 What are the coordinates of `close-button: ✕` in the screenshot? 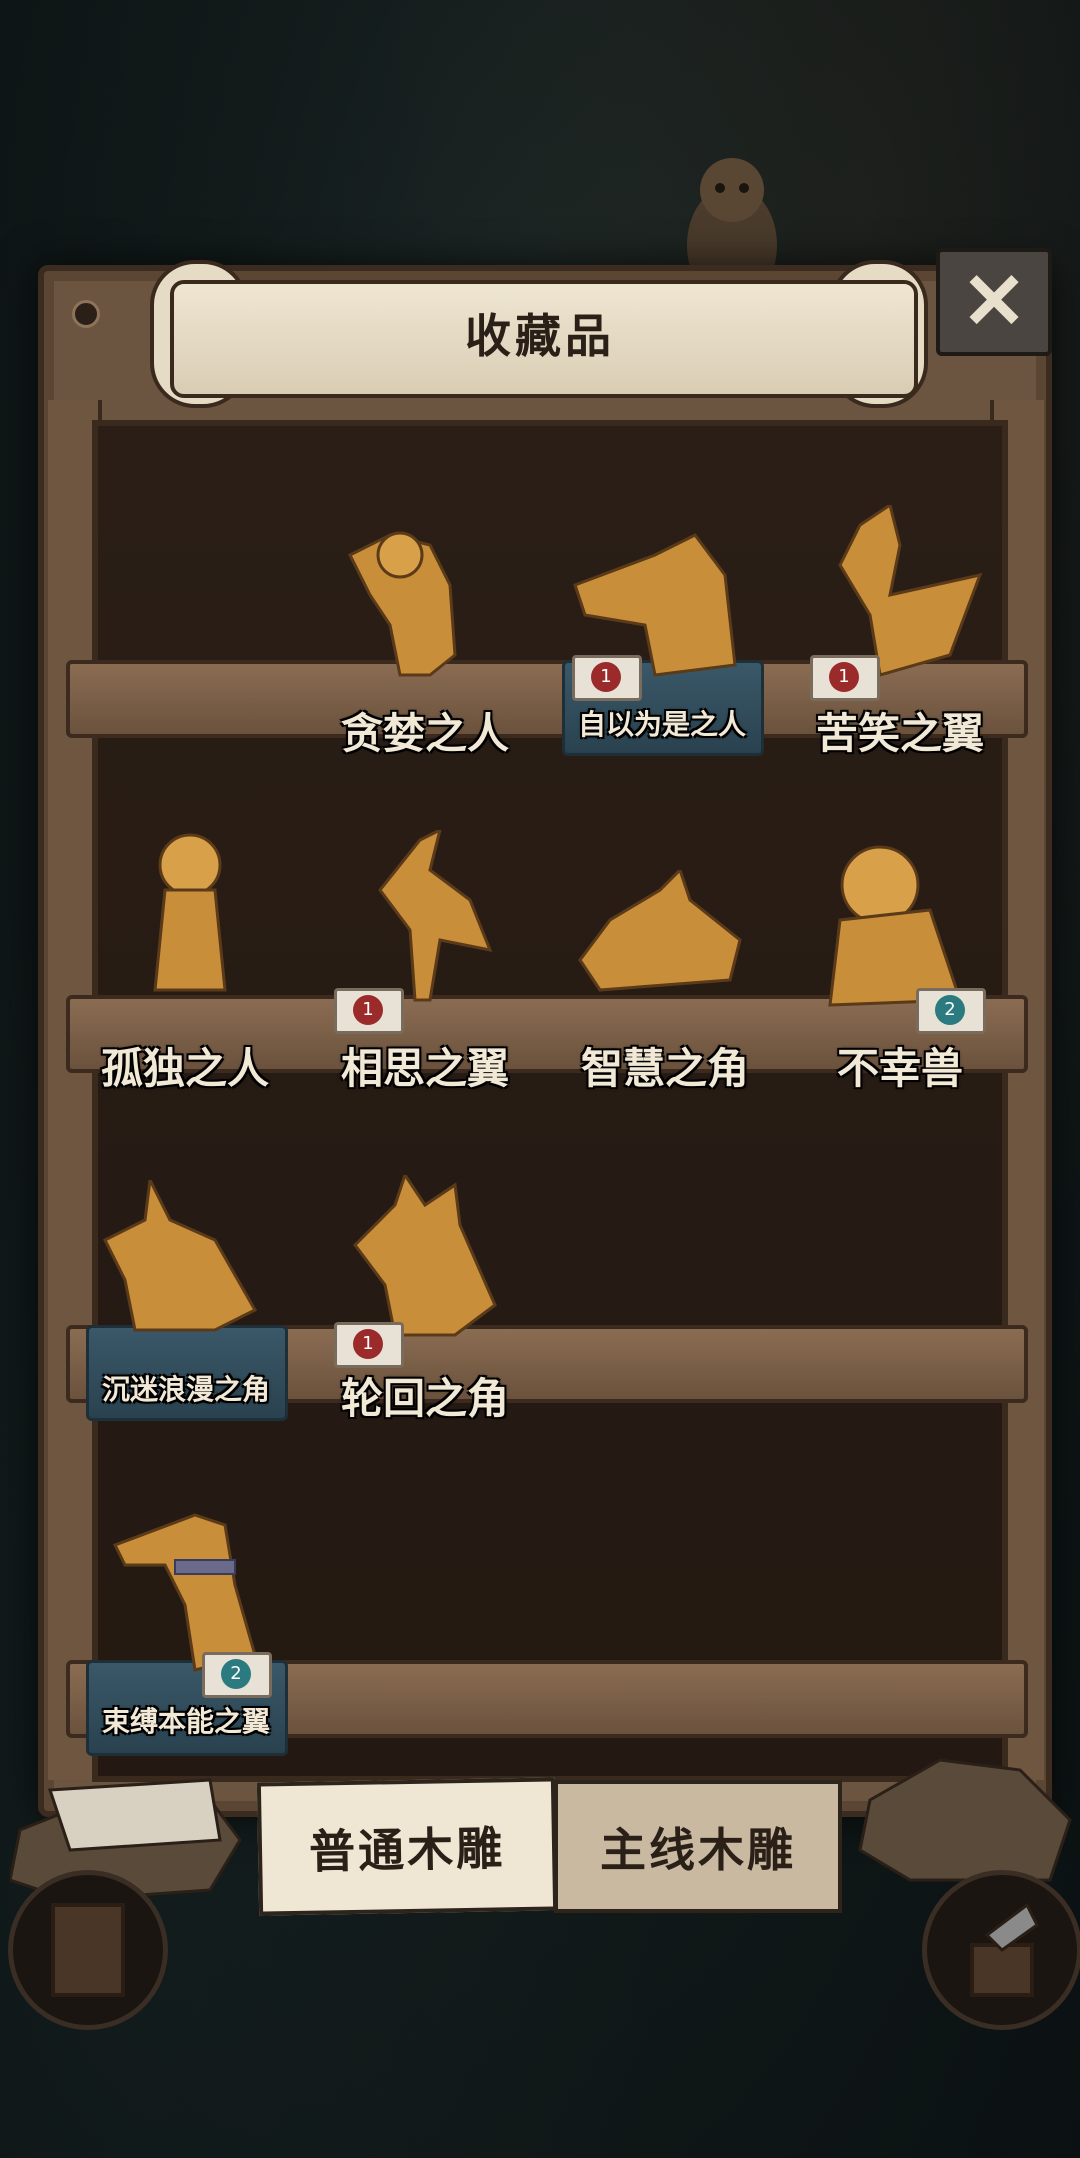 It's located at (994, 302).